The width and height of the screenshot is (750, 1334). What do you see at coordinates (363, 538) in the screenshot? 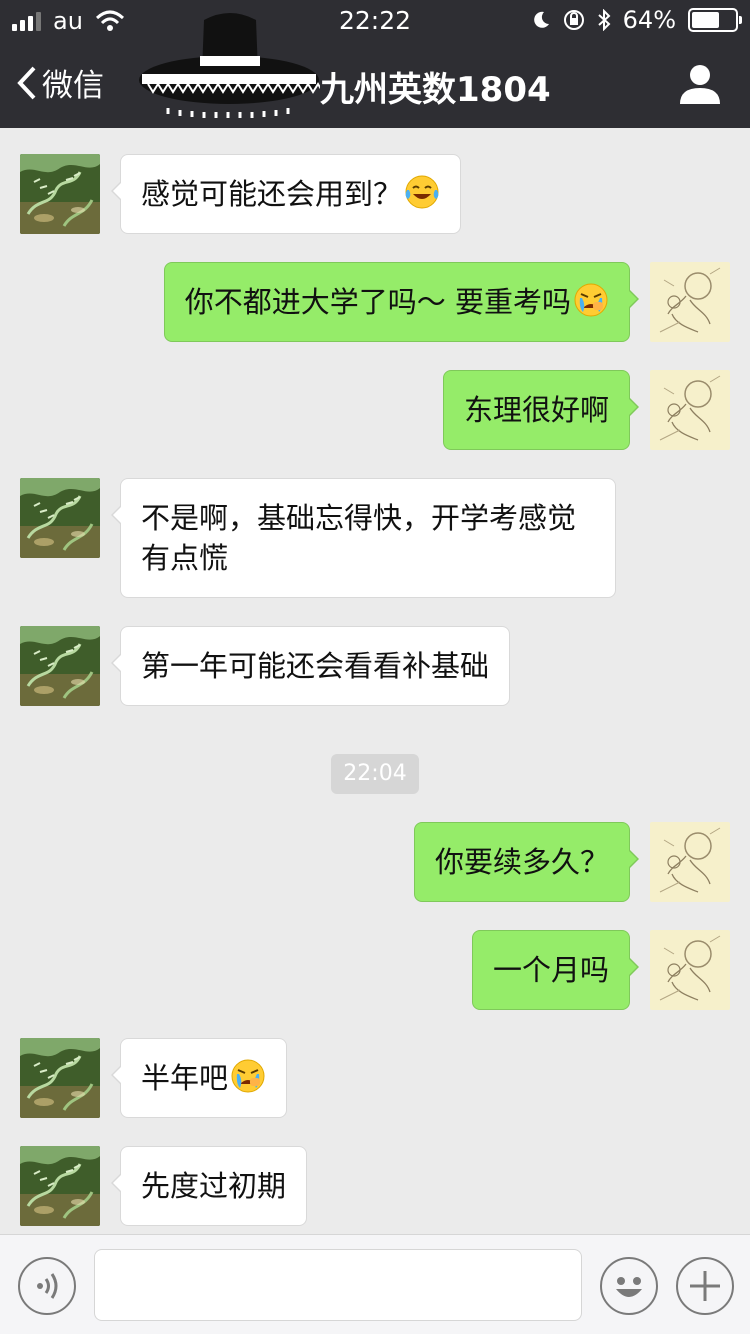
I see `message-bubble: 不是啊，基础忘得快，开学考感觉 有点慌` at bounding box center [363, 538].